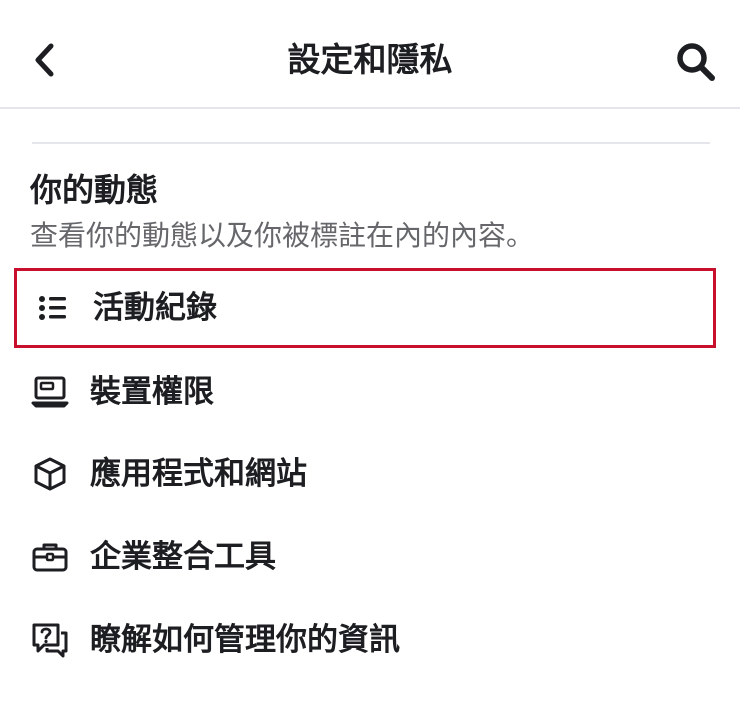 Image resolution: width=740 pixels, height=702 pixels. Describe the element at coordinates (53, 308) in the screenshot. I see `list-icon` at that location.